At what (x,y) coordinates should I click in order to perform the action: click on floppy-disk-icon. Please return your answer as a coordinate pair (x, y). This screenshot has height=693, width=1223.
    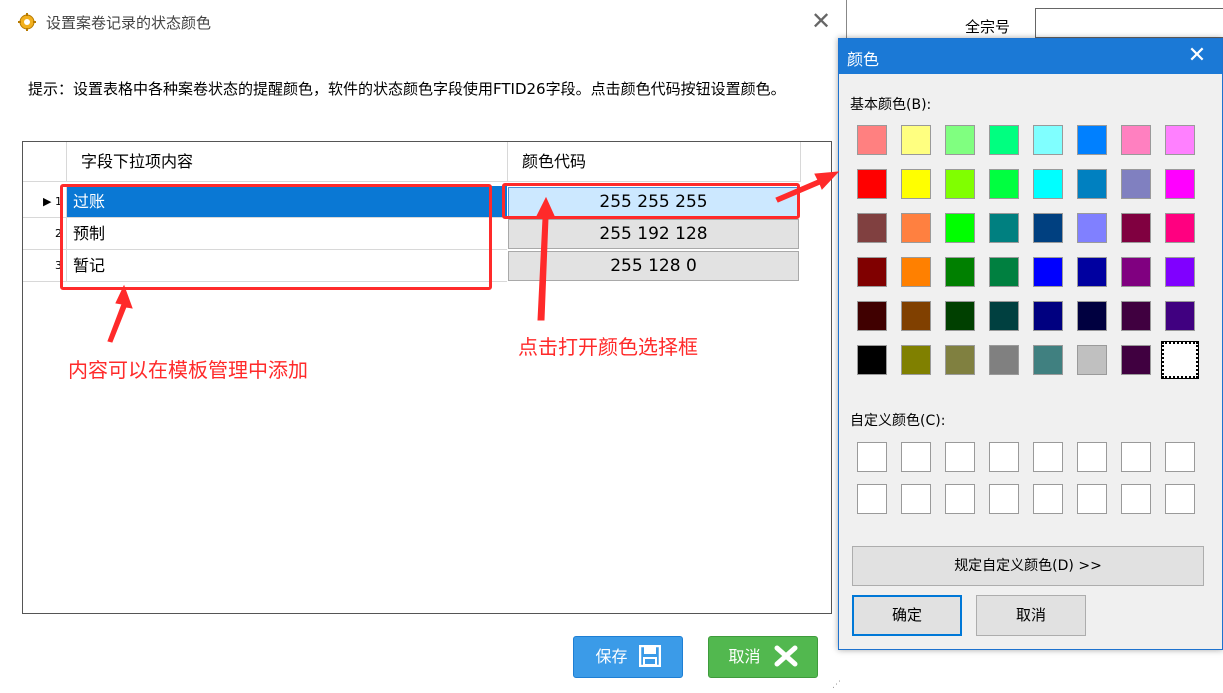
    Looking at the image, I should click on (649, 656).